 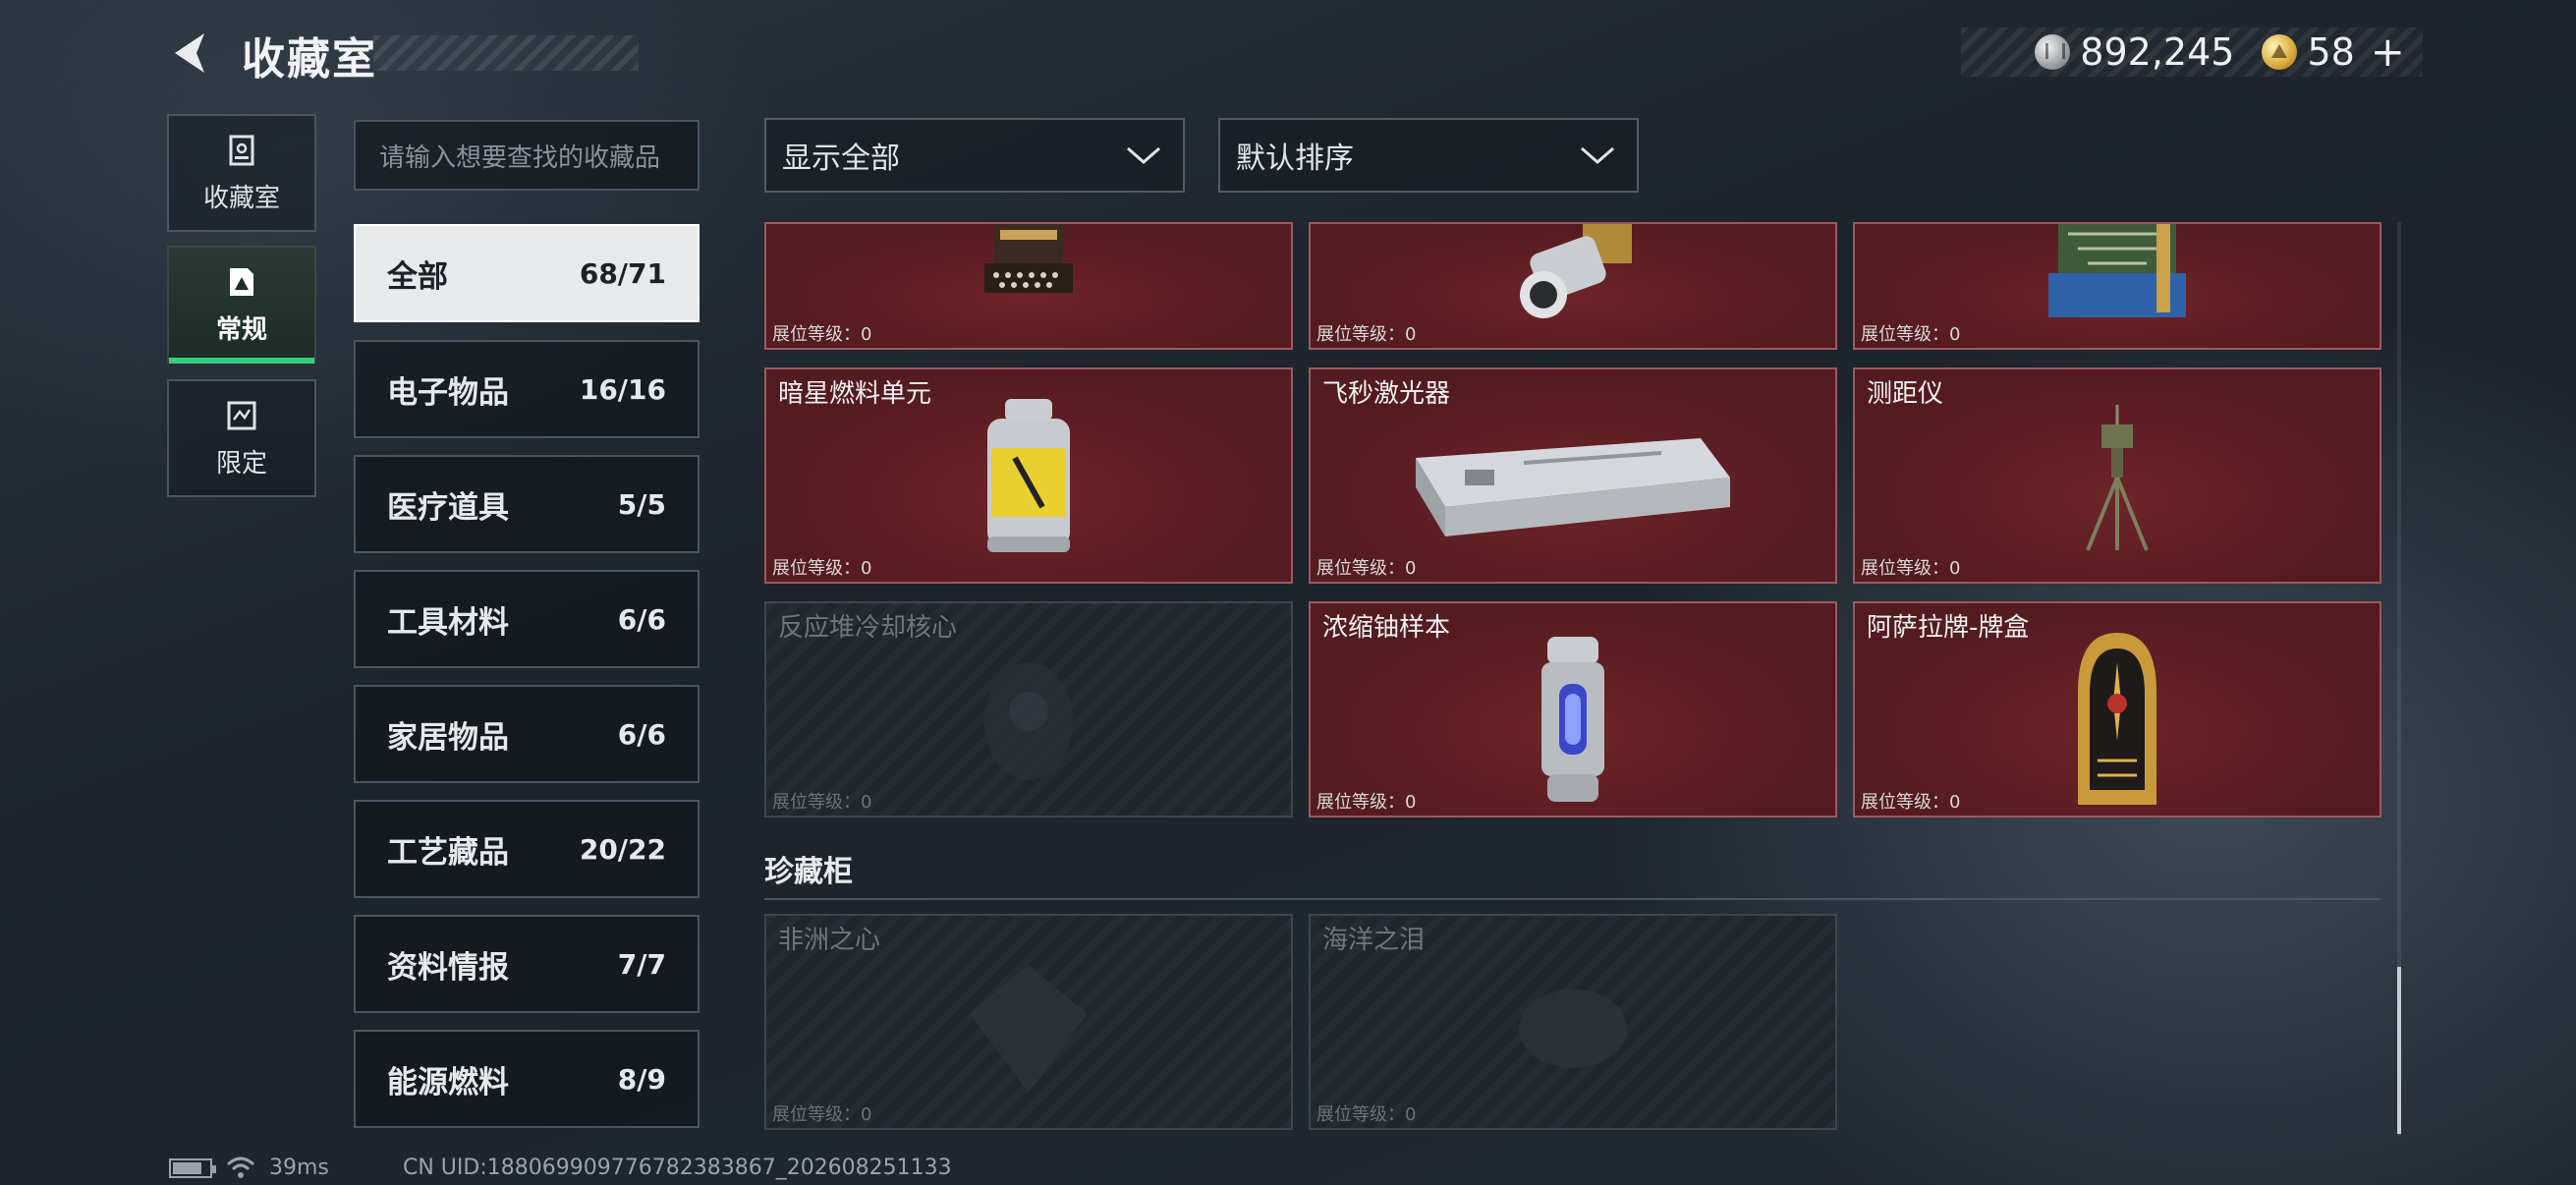 What do you see at coordinates (448, 738) in the screenshot?
I see `category-name: 家居物品` at bounding box center [448, 738].